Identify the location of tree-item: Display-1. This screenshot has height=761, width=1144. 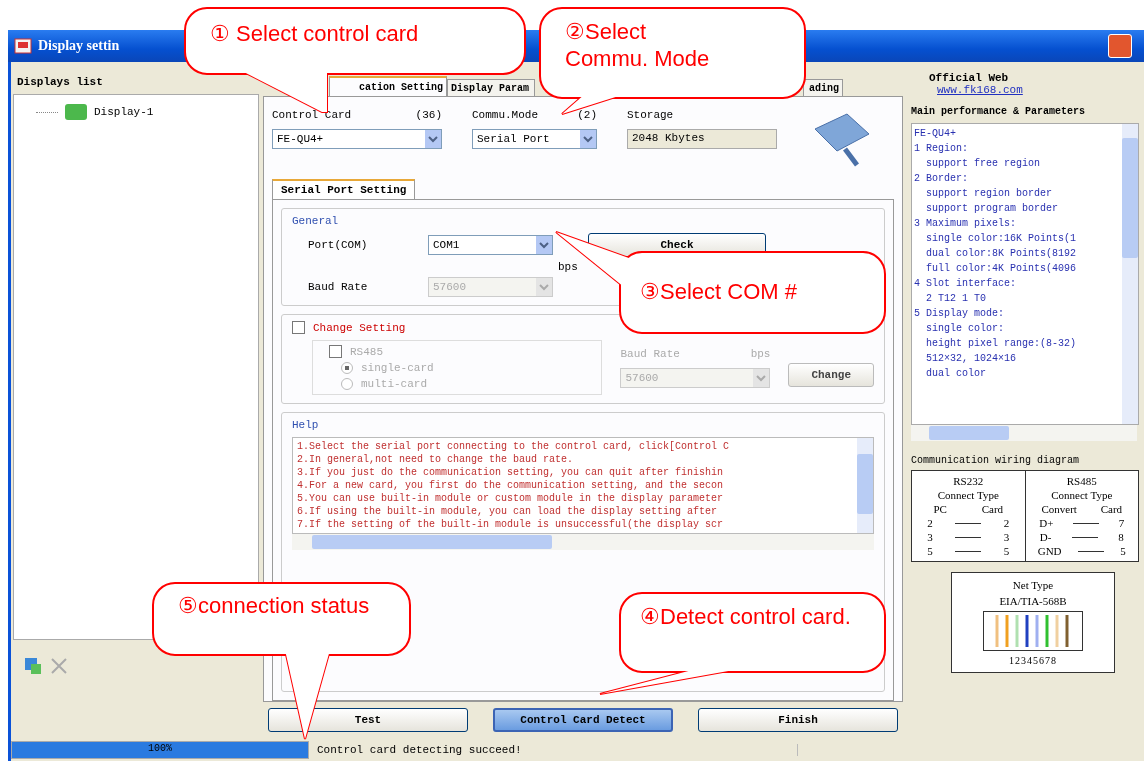
(124, 112).